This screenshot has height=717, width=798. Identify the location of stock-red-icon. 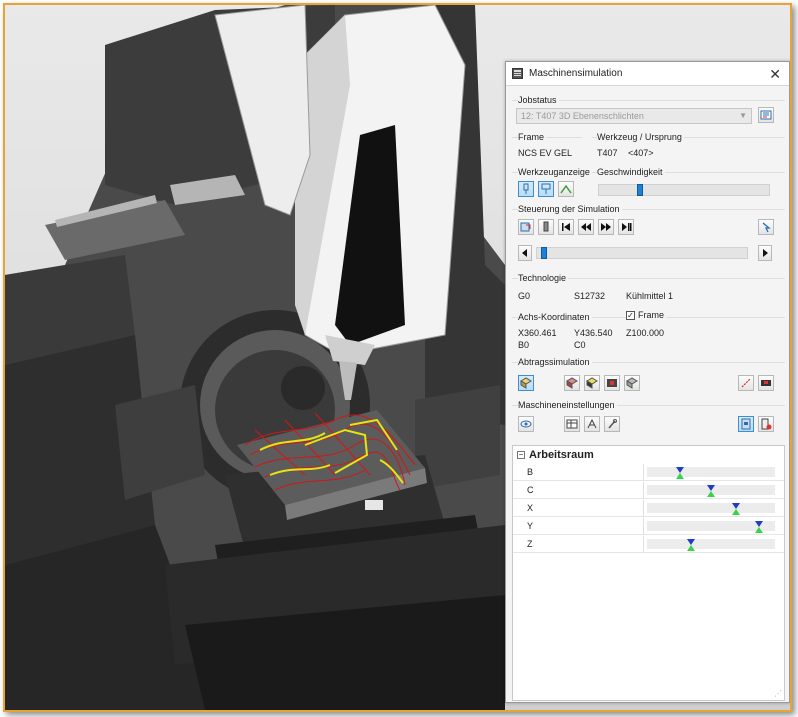
(572, 383).